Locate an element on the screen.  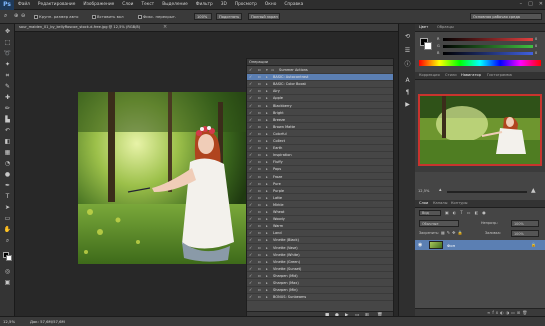
action-row: ✓ ▫ ▸ Mirkle is located at coordinates (320, 205).